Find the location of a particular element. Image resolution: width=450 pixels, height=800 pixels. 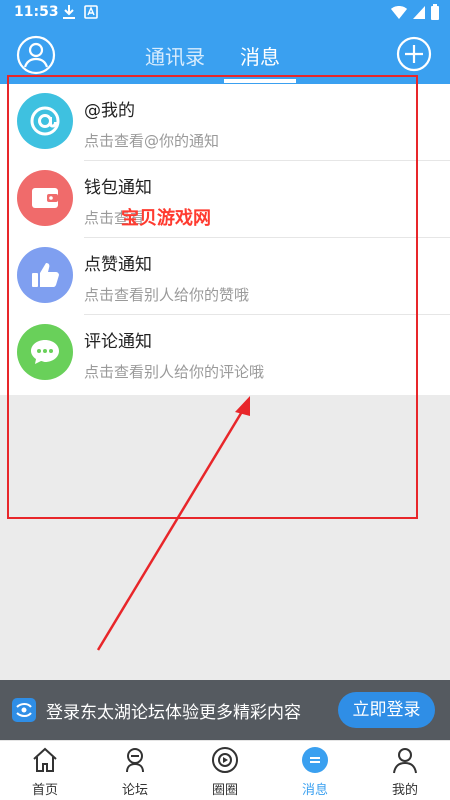

bottom-nav: 首页 论坛 圈圈 消息 我的 is located at coordinates (225, 770).